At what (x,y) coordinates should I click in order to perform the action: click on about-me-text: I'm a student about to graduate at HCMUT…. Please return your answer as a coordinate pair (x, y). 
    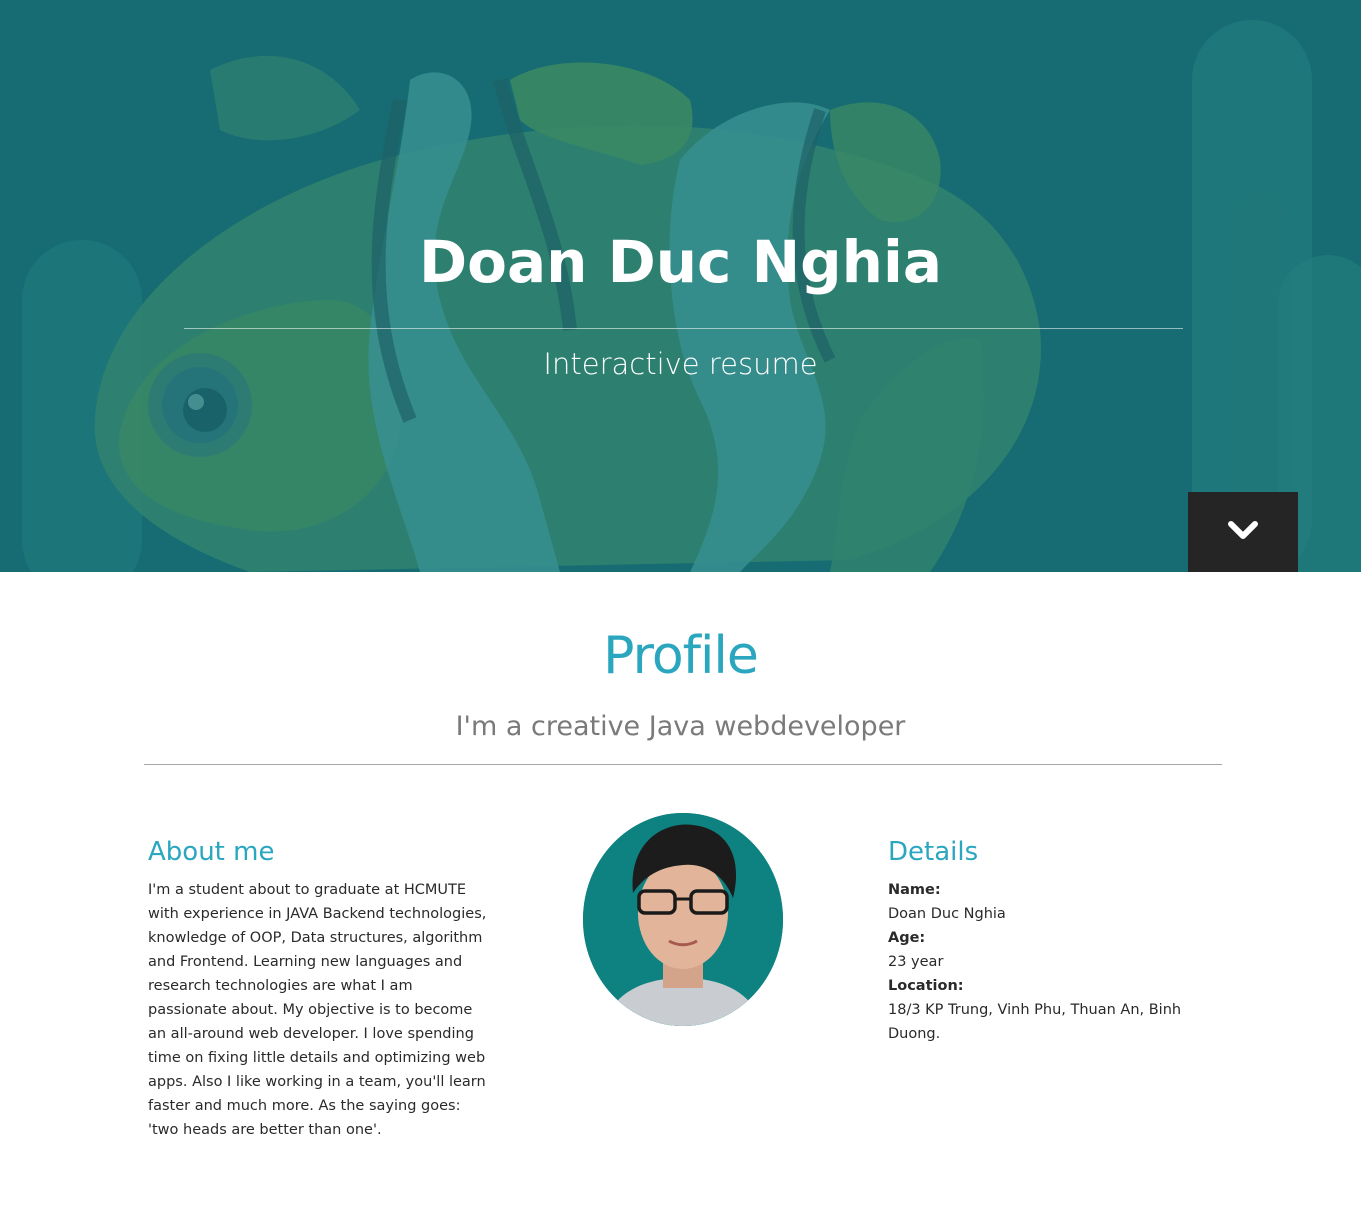
    Looking at the image, I should click on (317, 1010).